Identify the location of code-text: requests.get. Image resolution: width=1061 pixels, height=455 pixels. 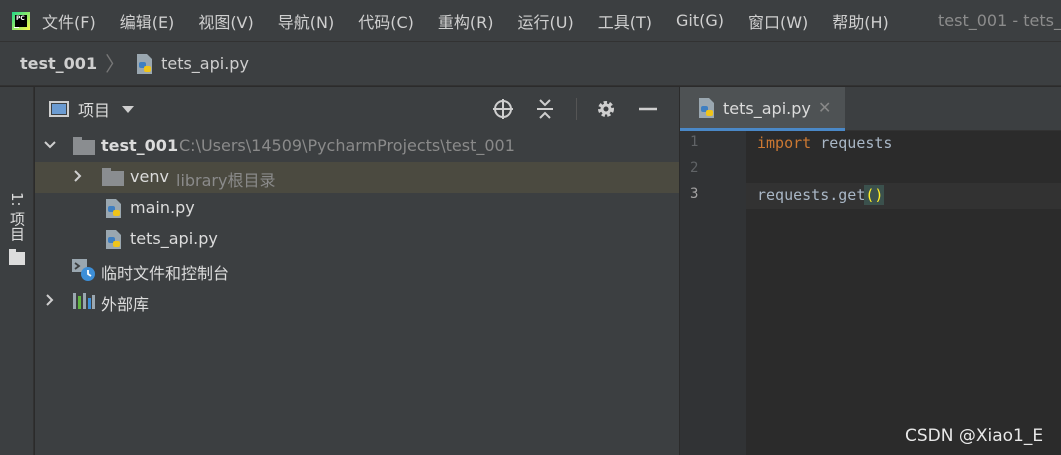
(811, 195).